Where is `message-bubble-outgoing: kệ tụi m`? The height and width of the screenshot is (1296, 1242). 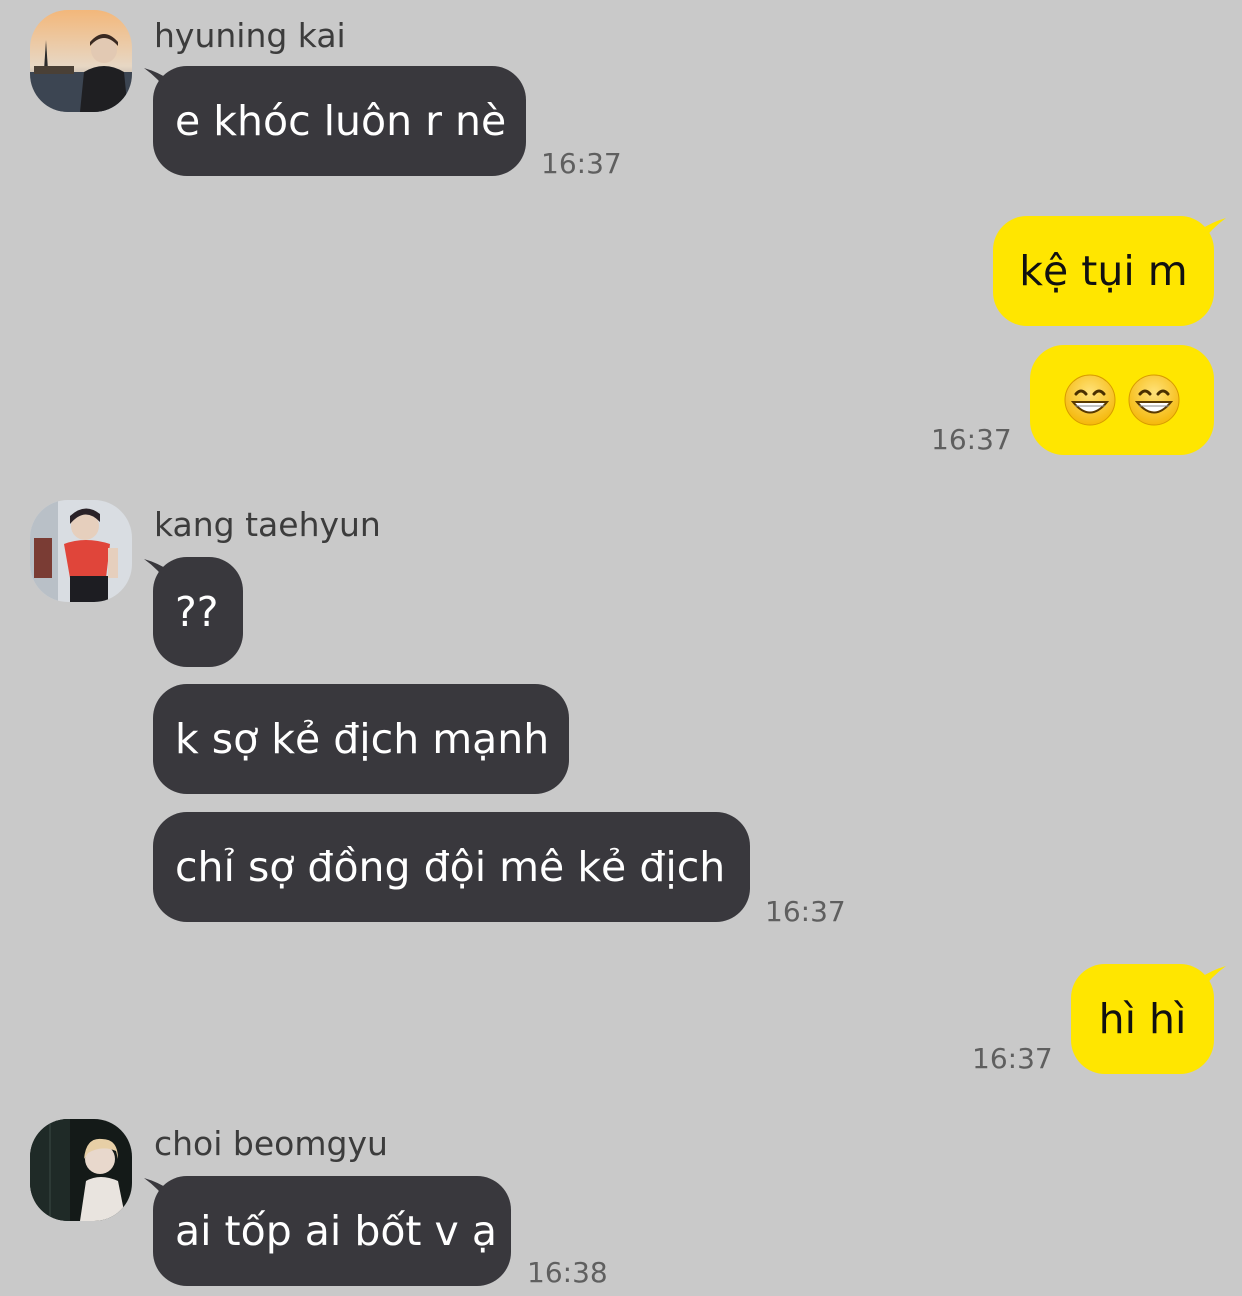
message-bubble-outgoing: kệ tụi m is located at coordinates (1103, 271).